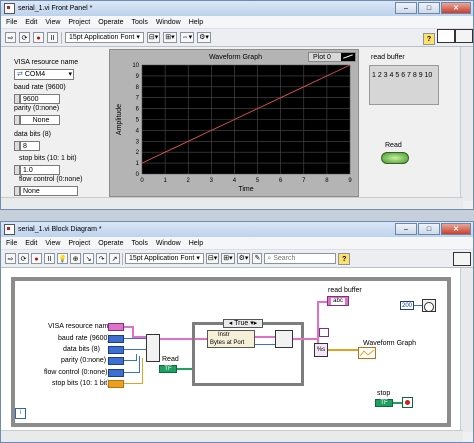 Image resolution: width=474 pixels, height=443 pixels. What do you see at coordinates (466, 350) in the screenshot?
I see `block-diagram-vscroll` at bounding box center [466, 350].